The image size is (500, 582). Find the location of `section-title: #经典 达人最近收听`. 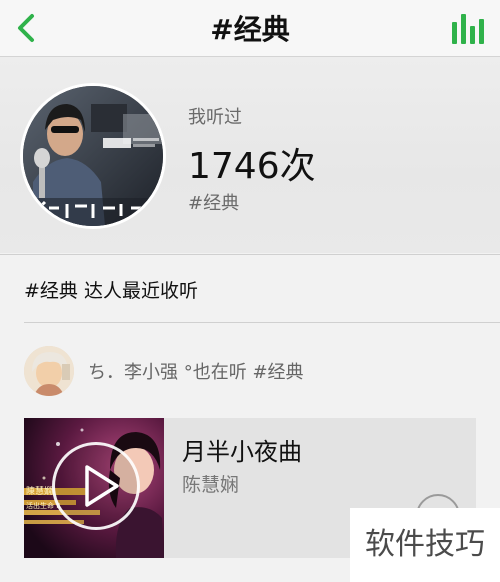

section-title: #经典 达人最近收听 is located at coordinates (111, 291).